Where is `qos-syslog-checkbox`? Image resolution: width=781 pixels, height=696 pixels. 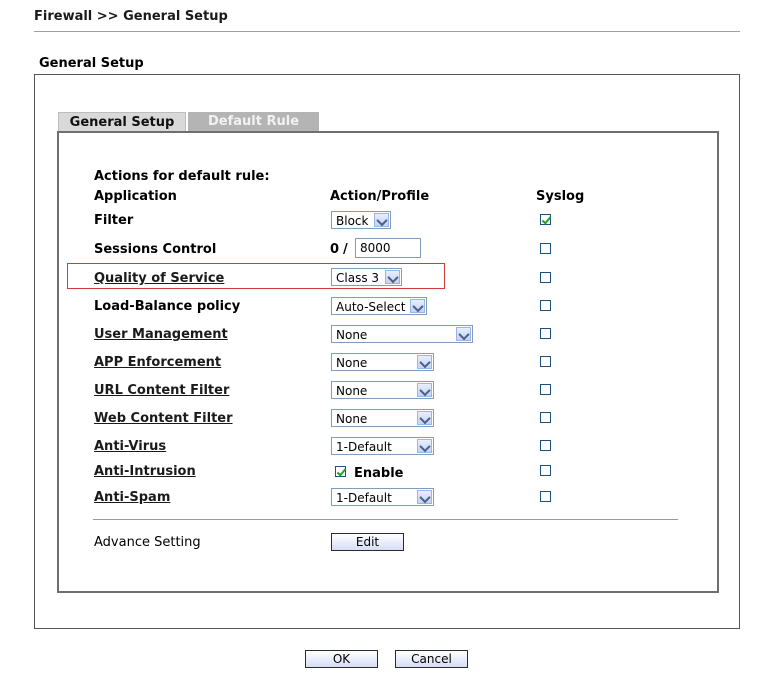 qos-syslog-checkbox is located at coordinates (545, 277).